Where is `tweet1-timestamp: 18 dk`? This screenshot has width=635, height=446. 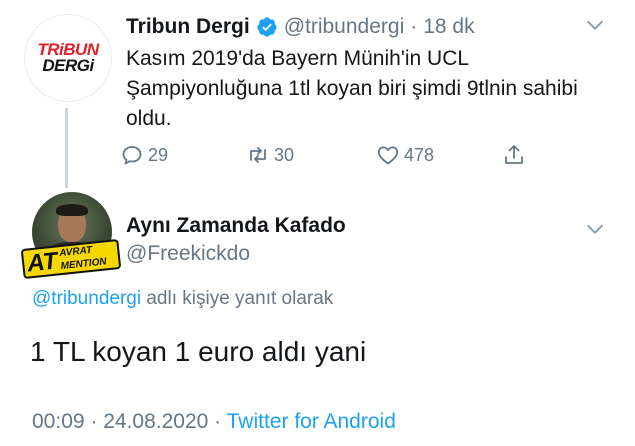 tweet1-timestamp: 18 dk is located at coordinates (448, 27).